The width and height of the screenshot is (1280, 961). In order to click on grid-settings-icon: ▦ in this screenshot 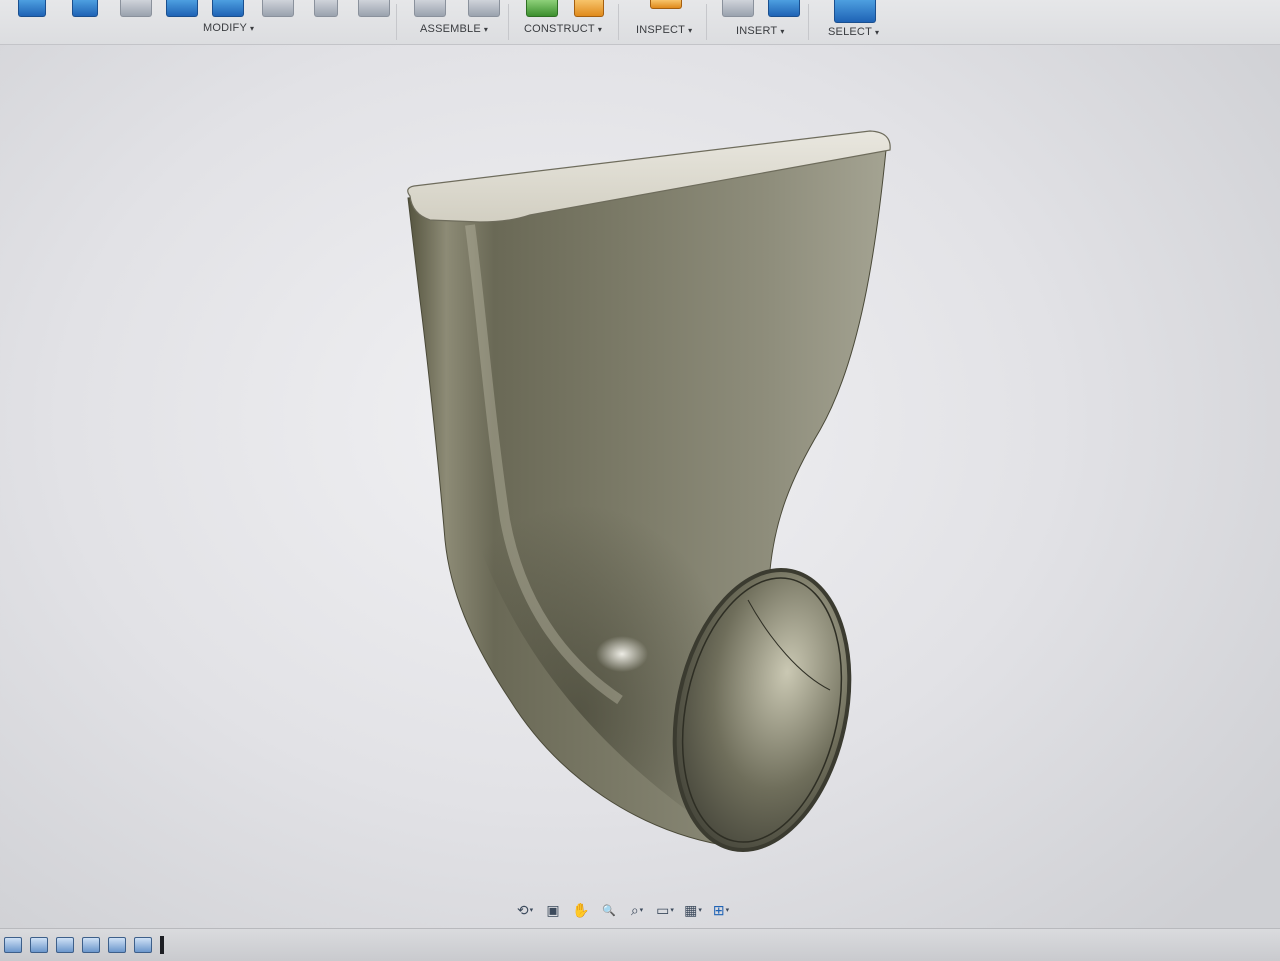, I will do `click(691, 909)`.